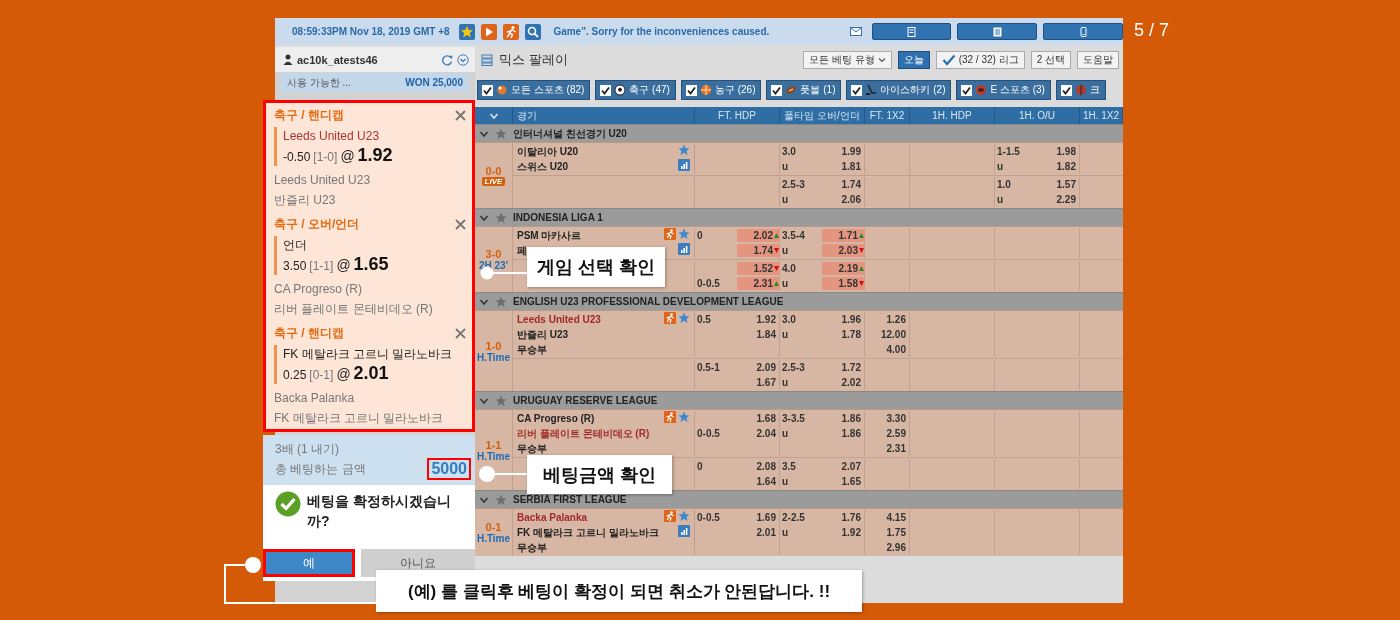 The height and width of the screenshot is (620, 1400). I want to click on odds-button: 2.59, so click(887, 433).